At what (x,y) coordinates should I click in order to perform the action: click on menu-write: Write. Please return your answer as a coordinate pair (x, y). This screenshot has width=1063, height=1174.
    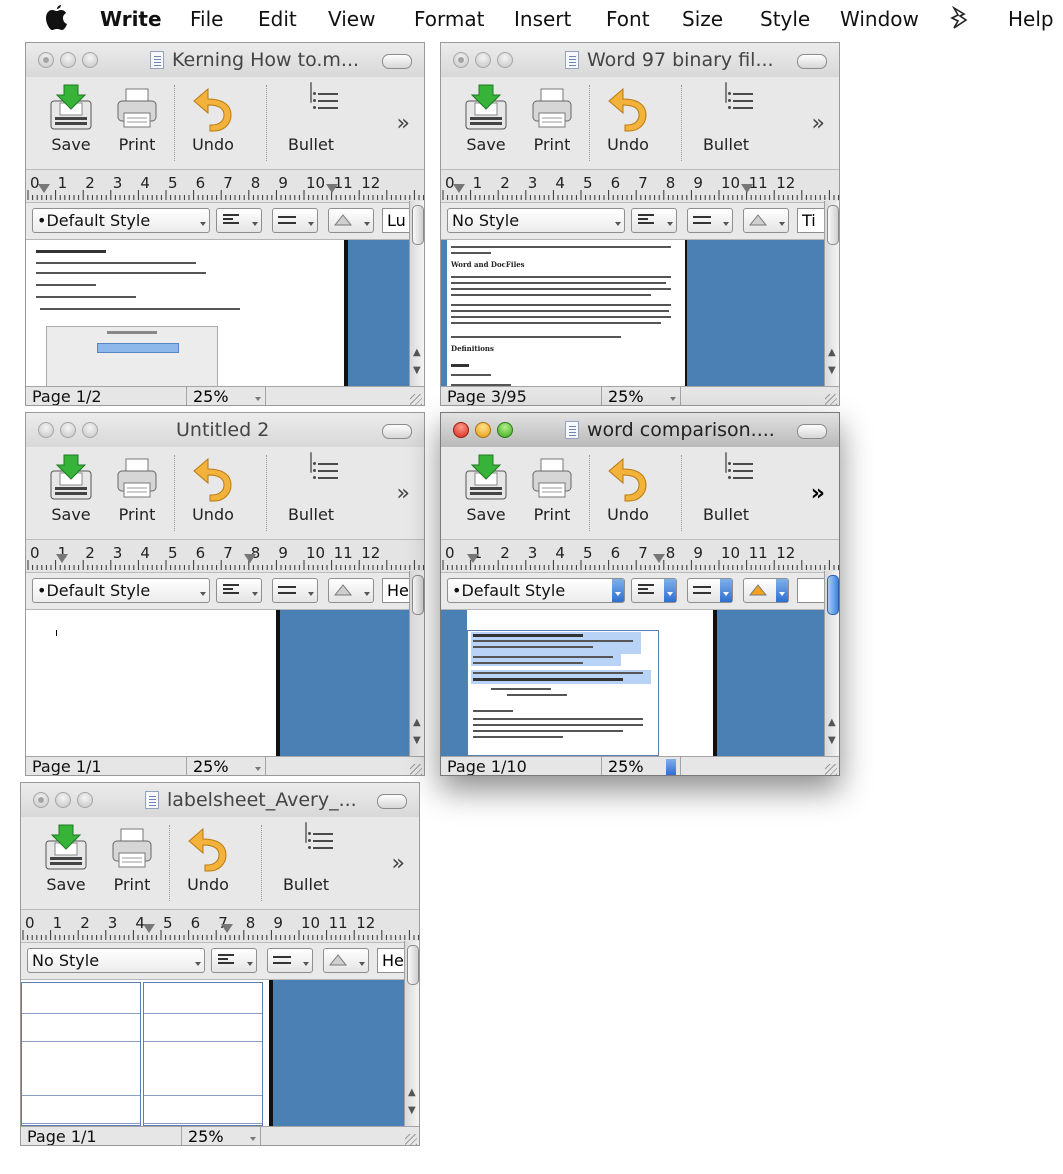
    Looking at the image, I should click on (131, 19).